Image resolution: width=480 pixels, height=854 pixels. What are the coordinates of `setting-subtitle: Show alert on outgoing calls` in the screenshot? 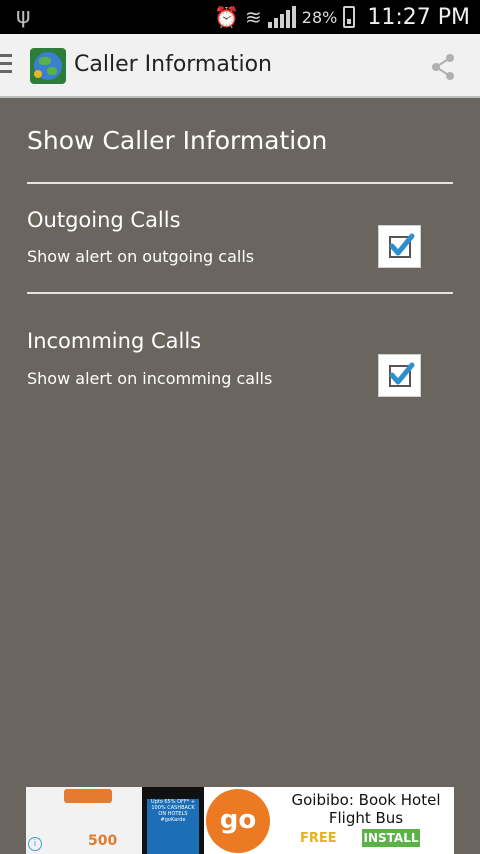 It's located at (141, 256).